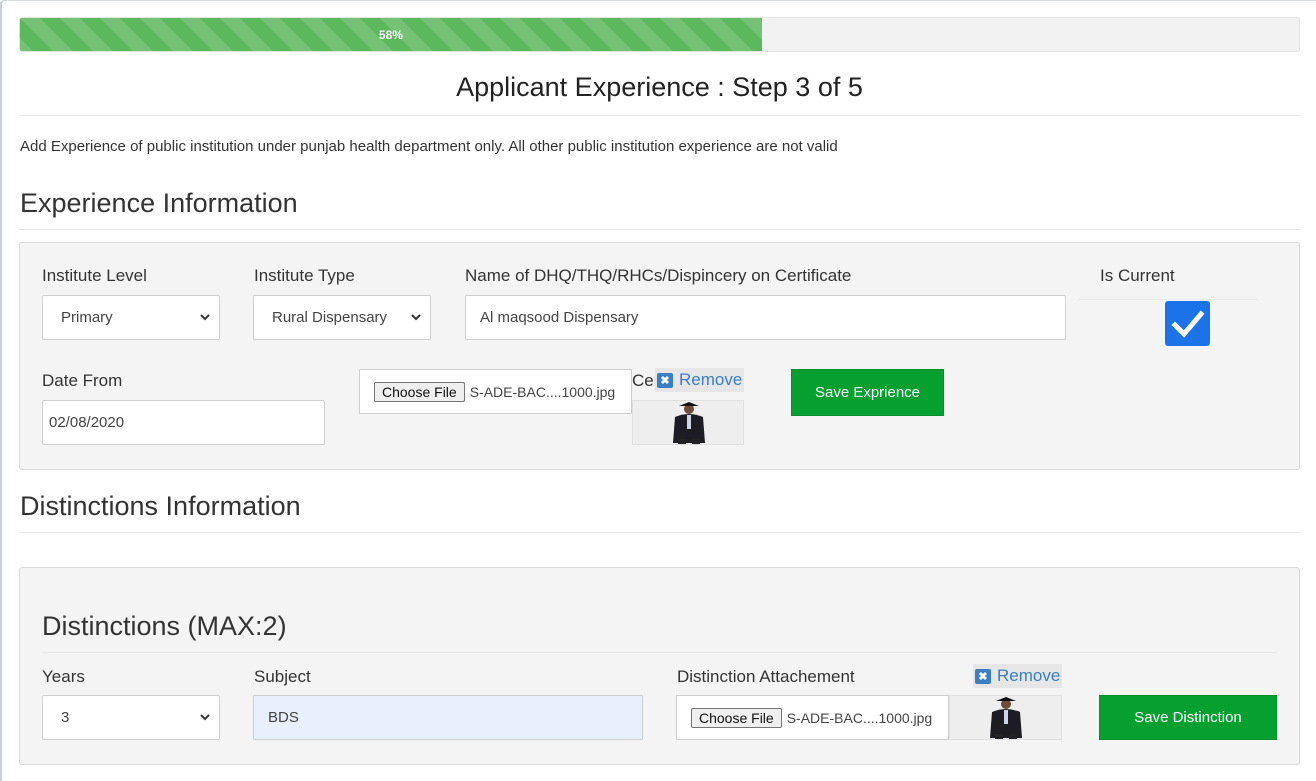  What do you see at coordinates (87, 422) in the screenshot?
I see `date-from-value: 02/08/2020` at bounding box center [87, 422].